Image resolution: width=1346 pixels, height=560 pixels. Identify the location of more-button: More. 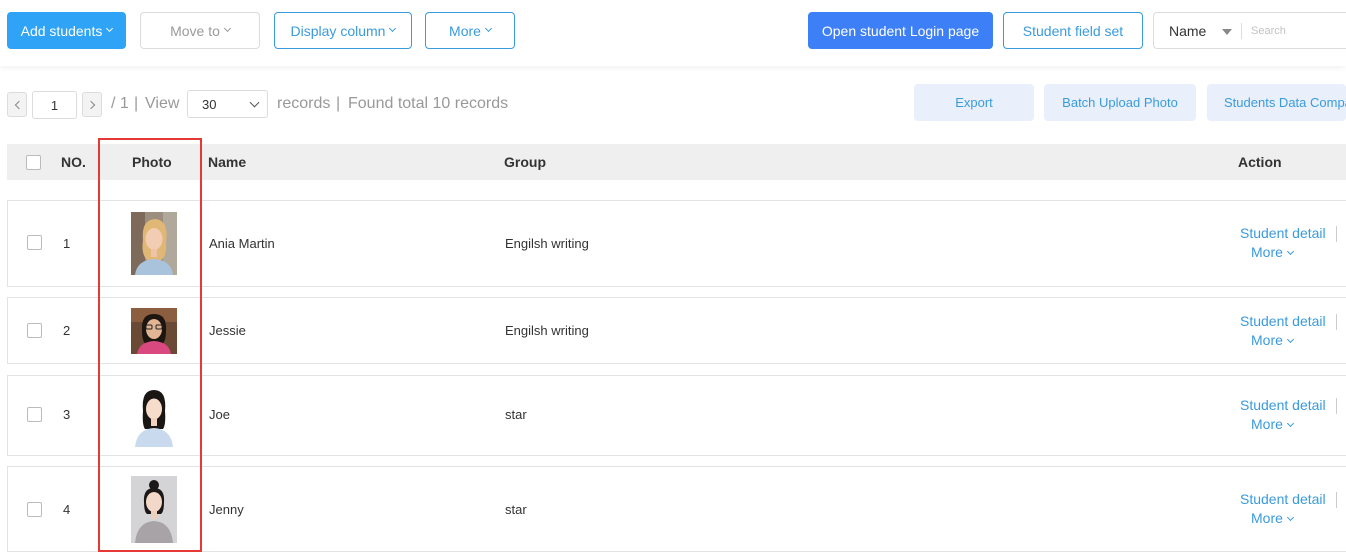
(470, 30).